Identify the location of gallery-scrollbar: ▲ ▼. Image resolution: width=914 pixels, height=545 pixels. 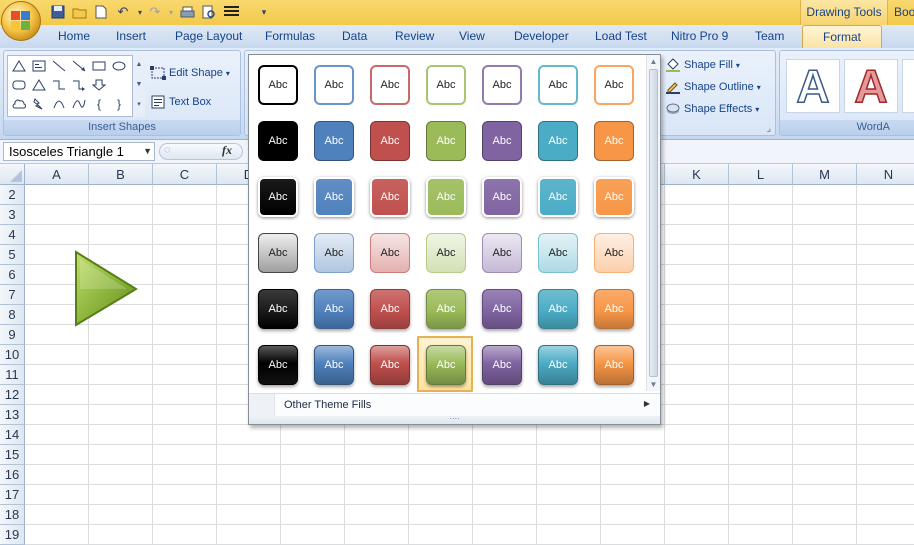
(653, 223).